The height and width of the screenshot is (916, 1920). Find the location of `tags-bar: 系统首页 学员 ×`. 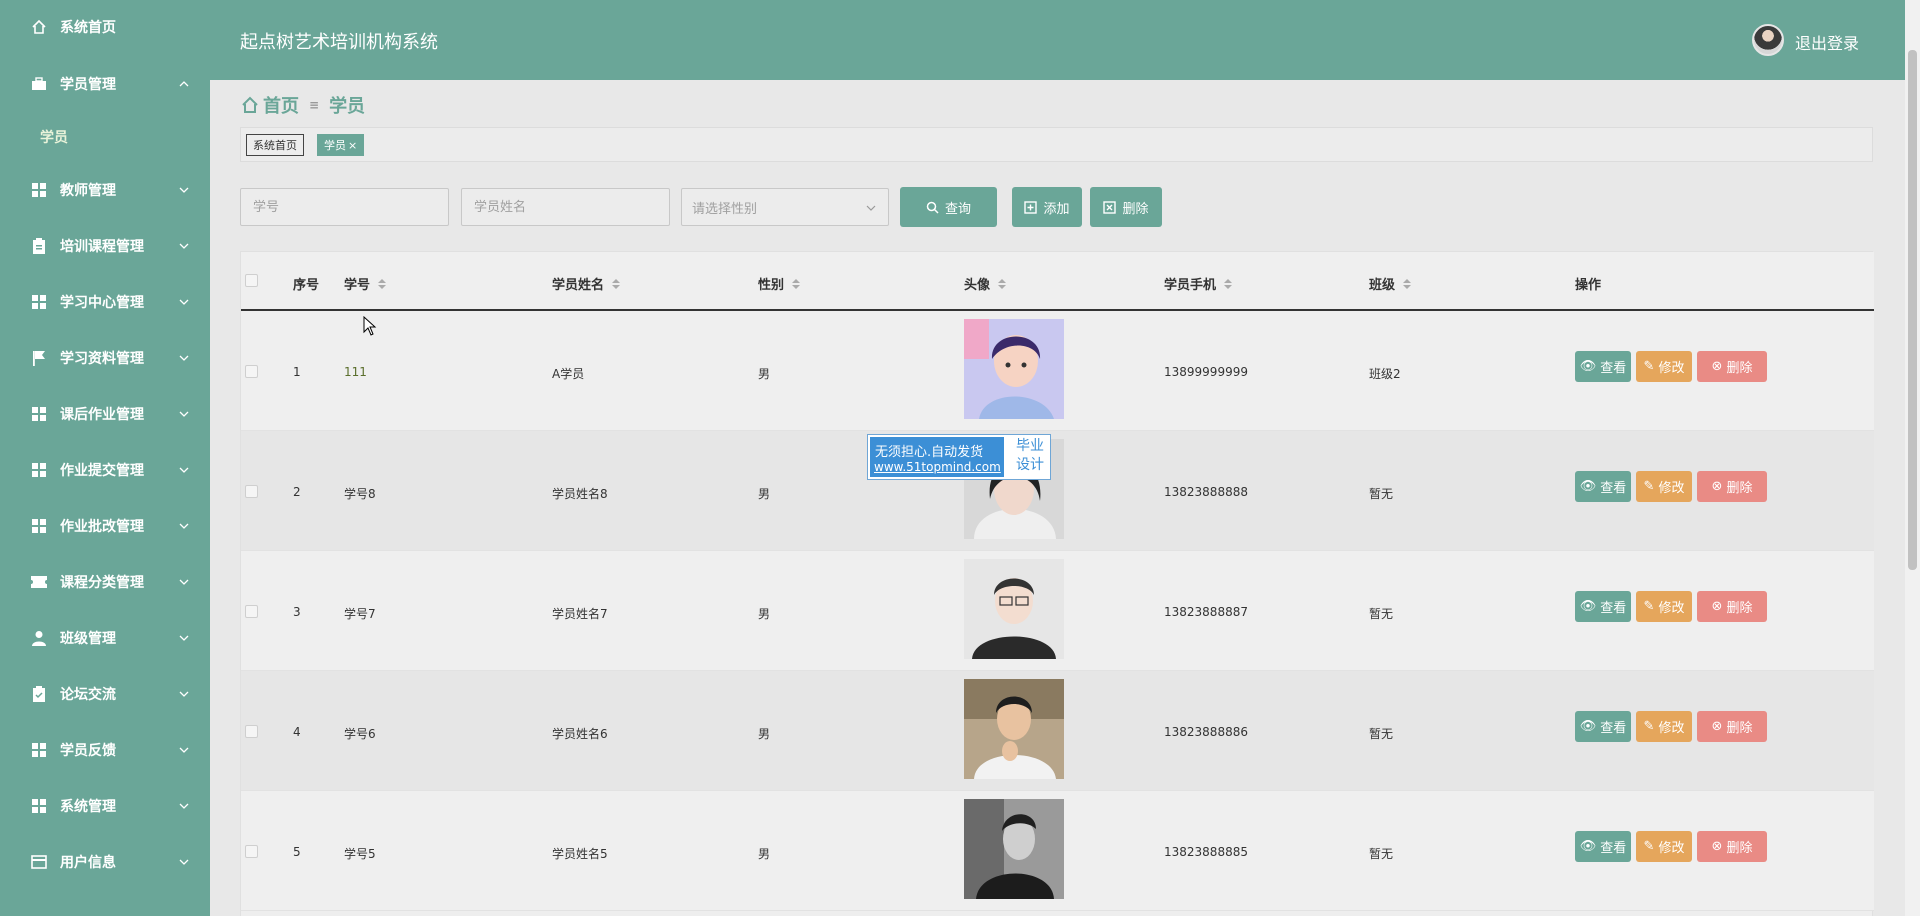

tags-bar: 系统首页 学员 × is located at coordinates (1056, 144).